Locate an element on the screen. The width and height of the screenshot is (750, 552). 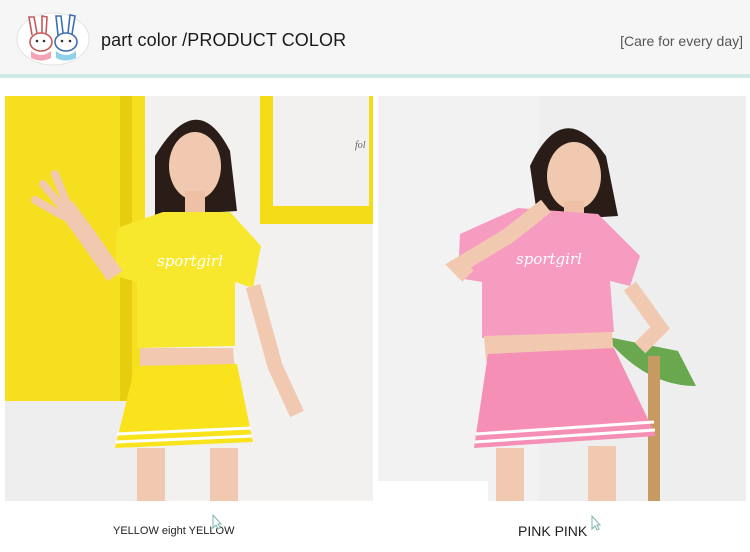
shirt-print-pink: sportgirl is located at coordinates (549, 259).